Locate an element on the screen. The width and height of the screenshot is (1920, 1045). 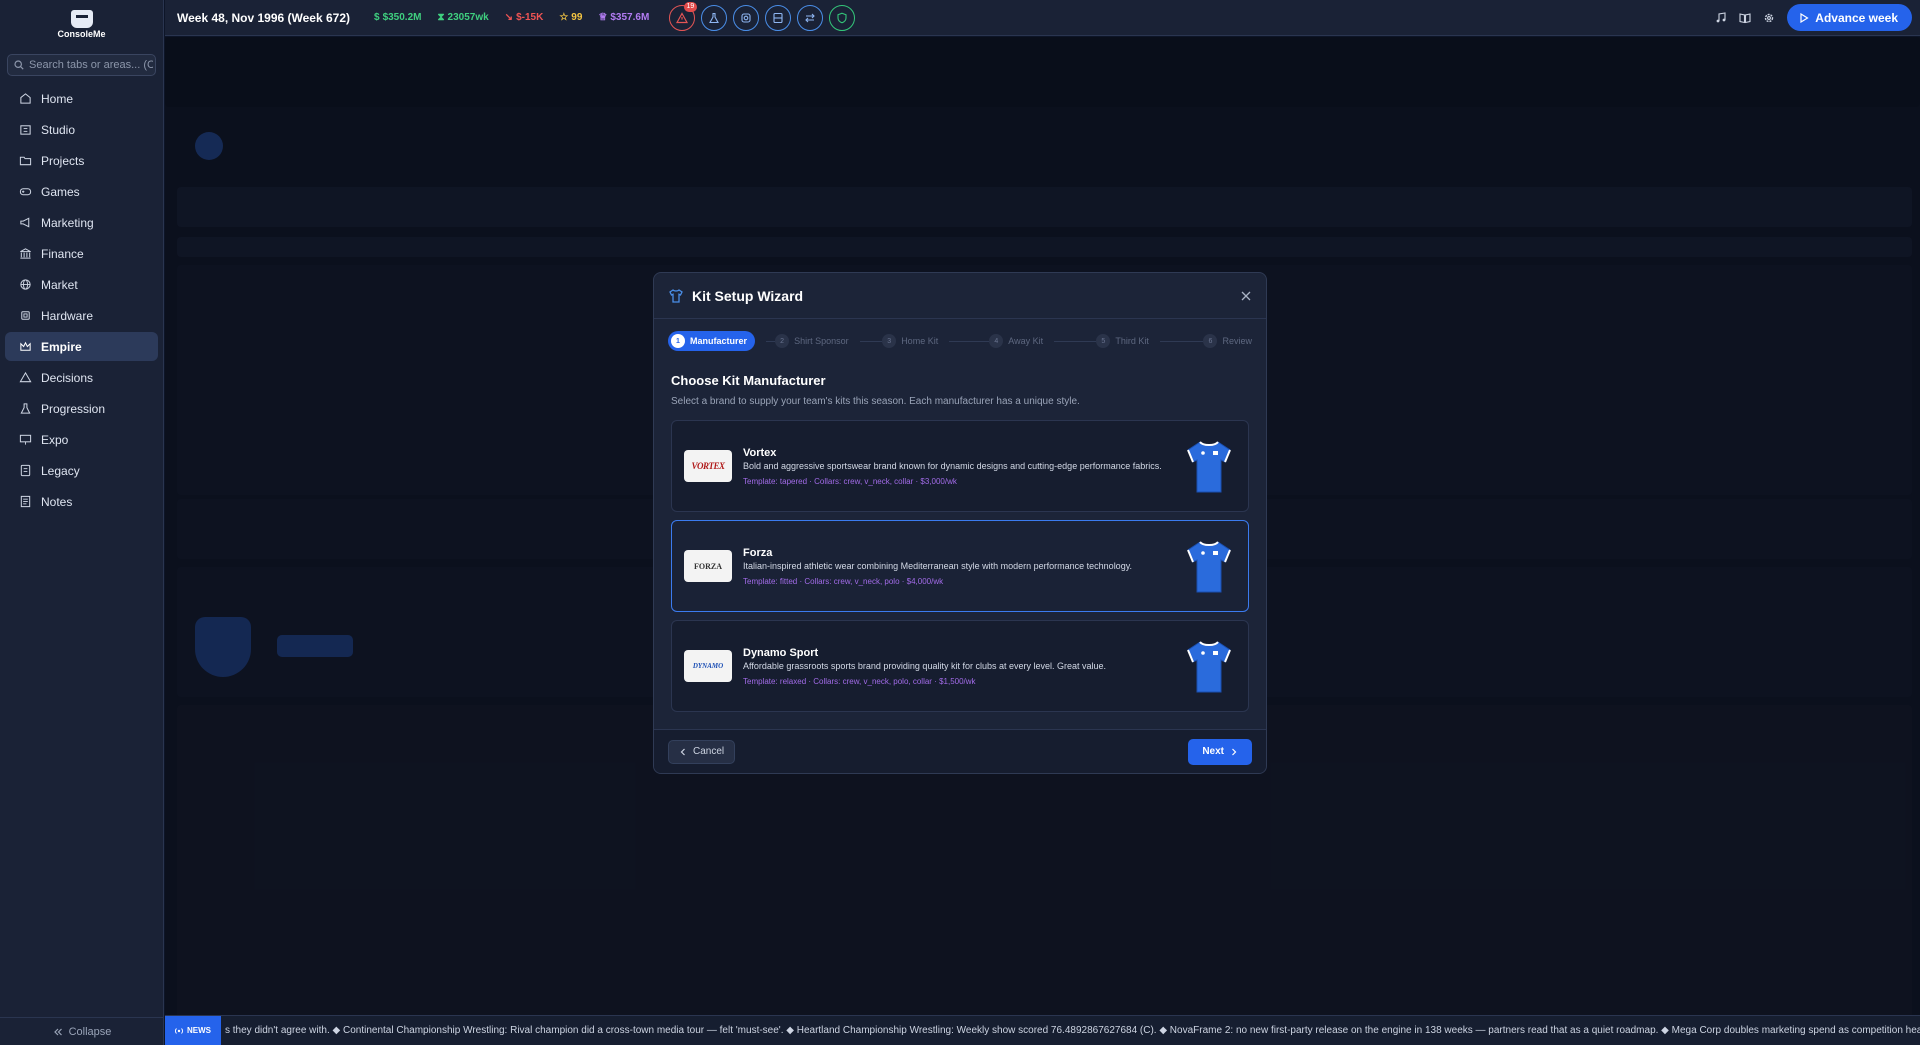
sidebar-item-notes: Notes is located at coordinates (81, 501).